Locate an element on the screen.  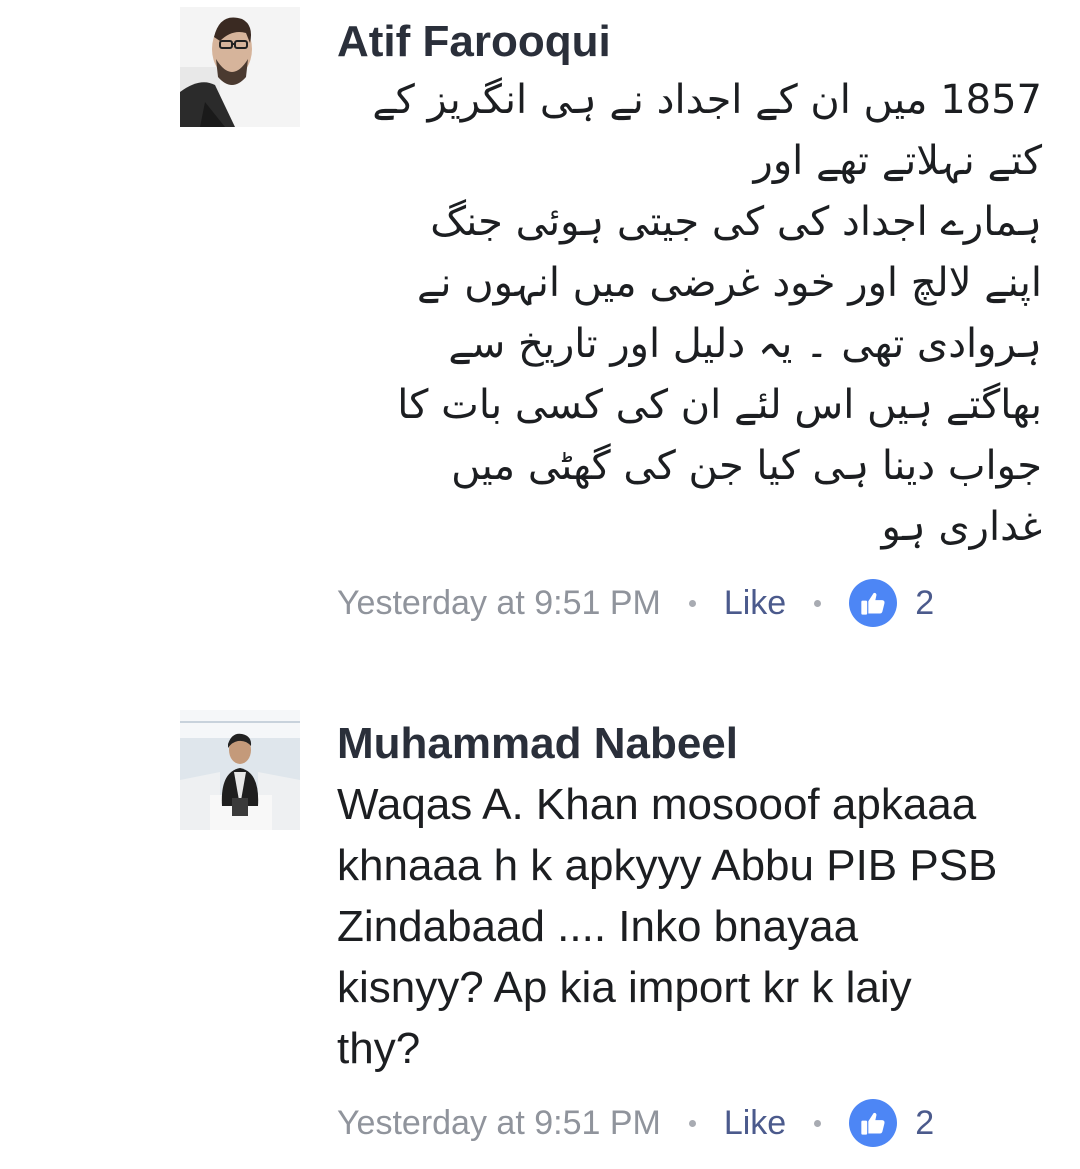
comment-text-line: Waqas A. Khan mosooof apkaaa is located at coordinates (657, 804).